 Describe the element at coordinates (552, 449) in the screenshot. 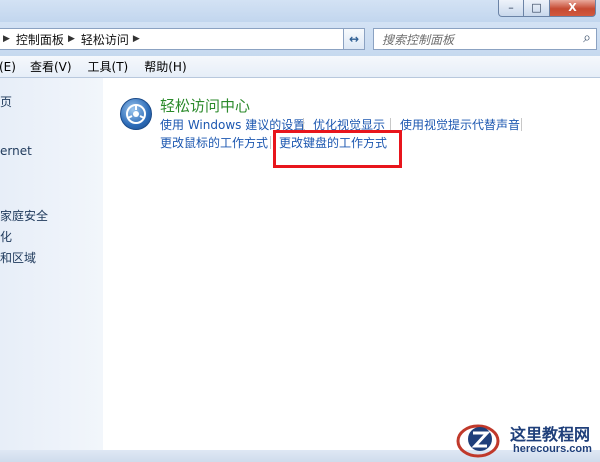

I see `watermark-url: herecours.com` at that location.